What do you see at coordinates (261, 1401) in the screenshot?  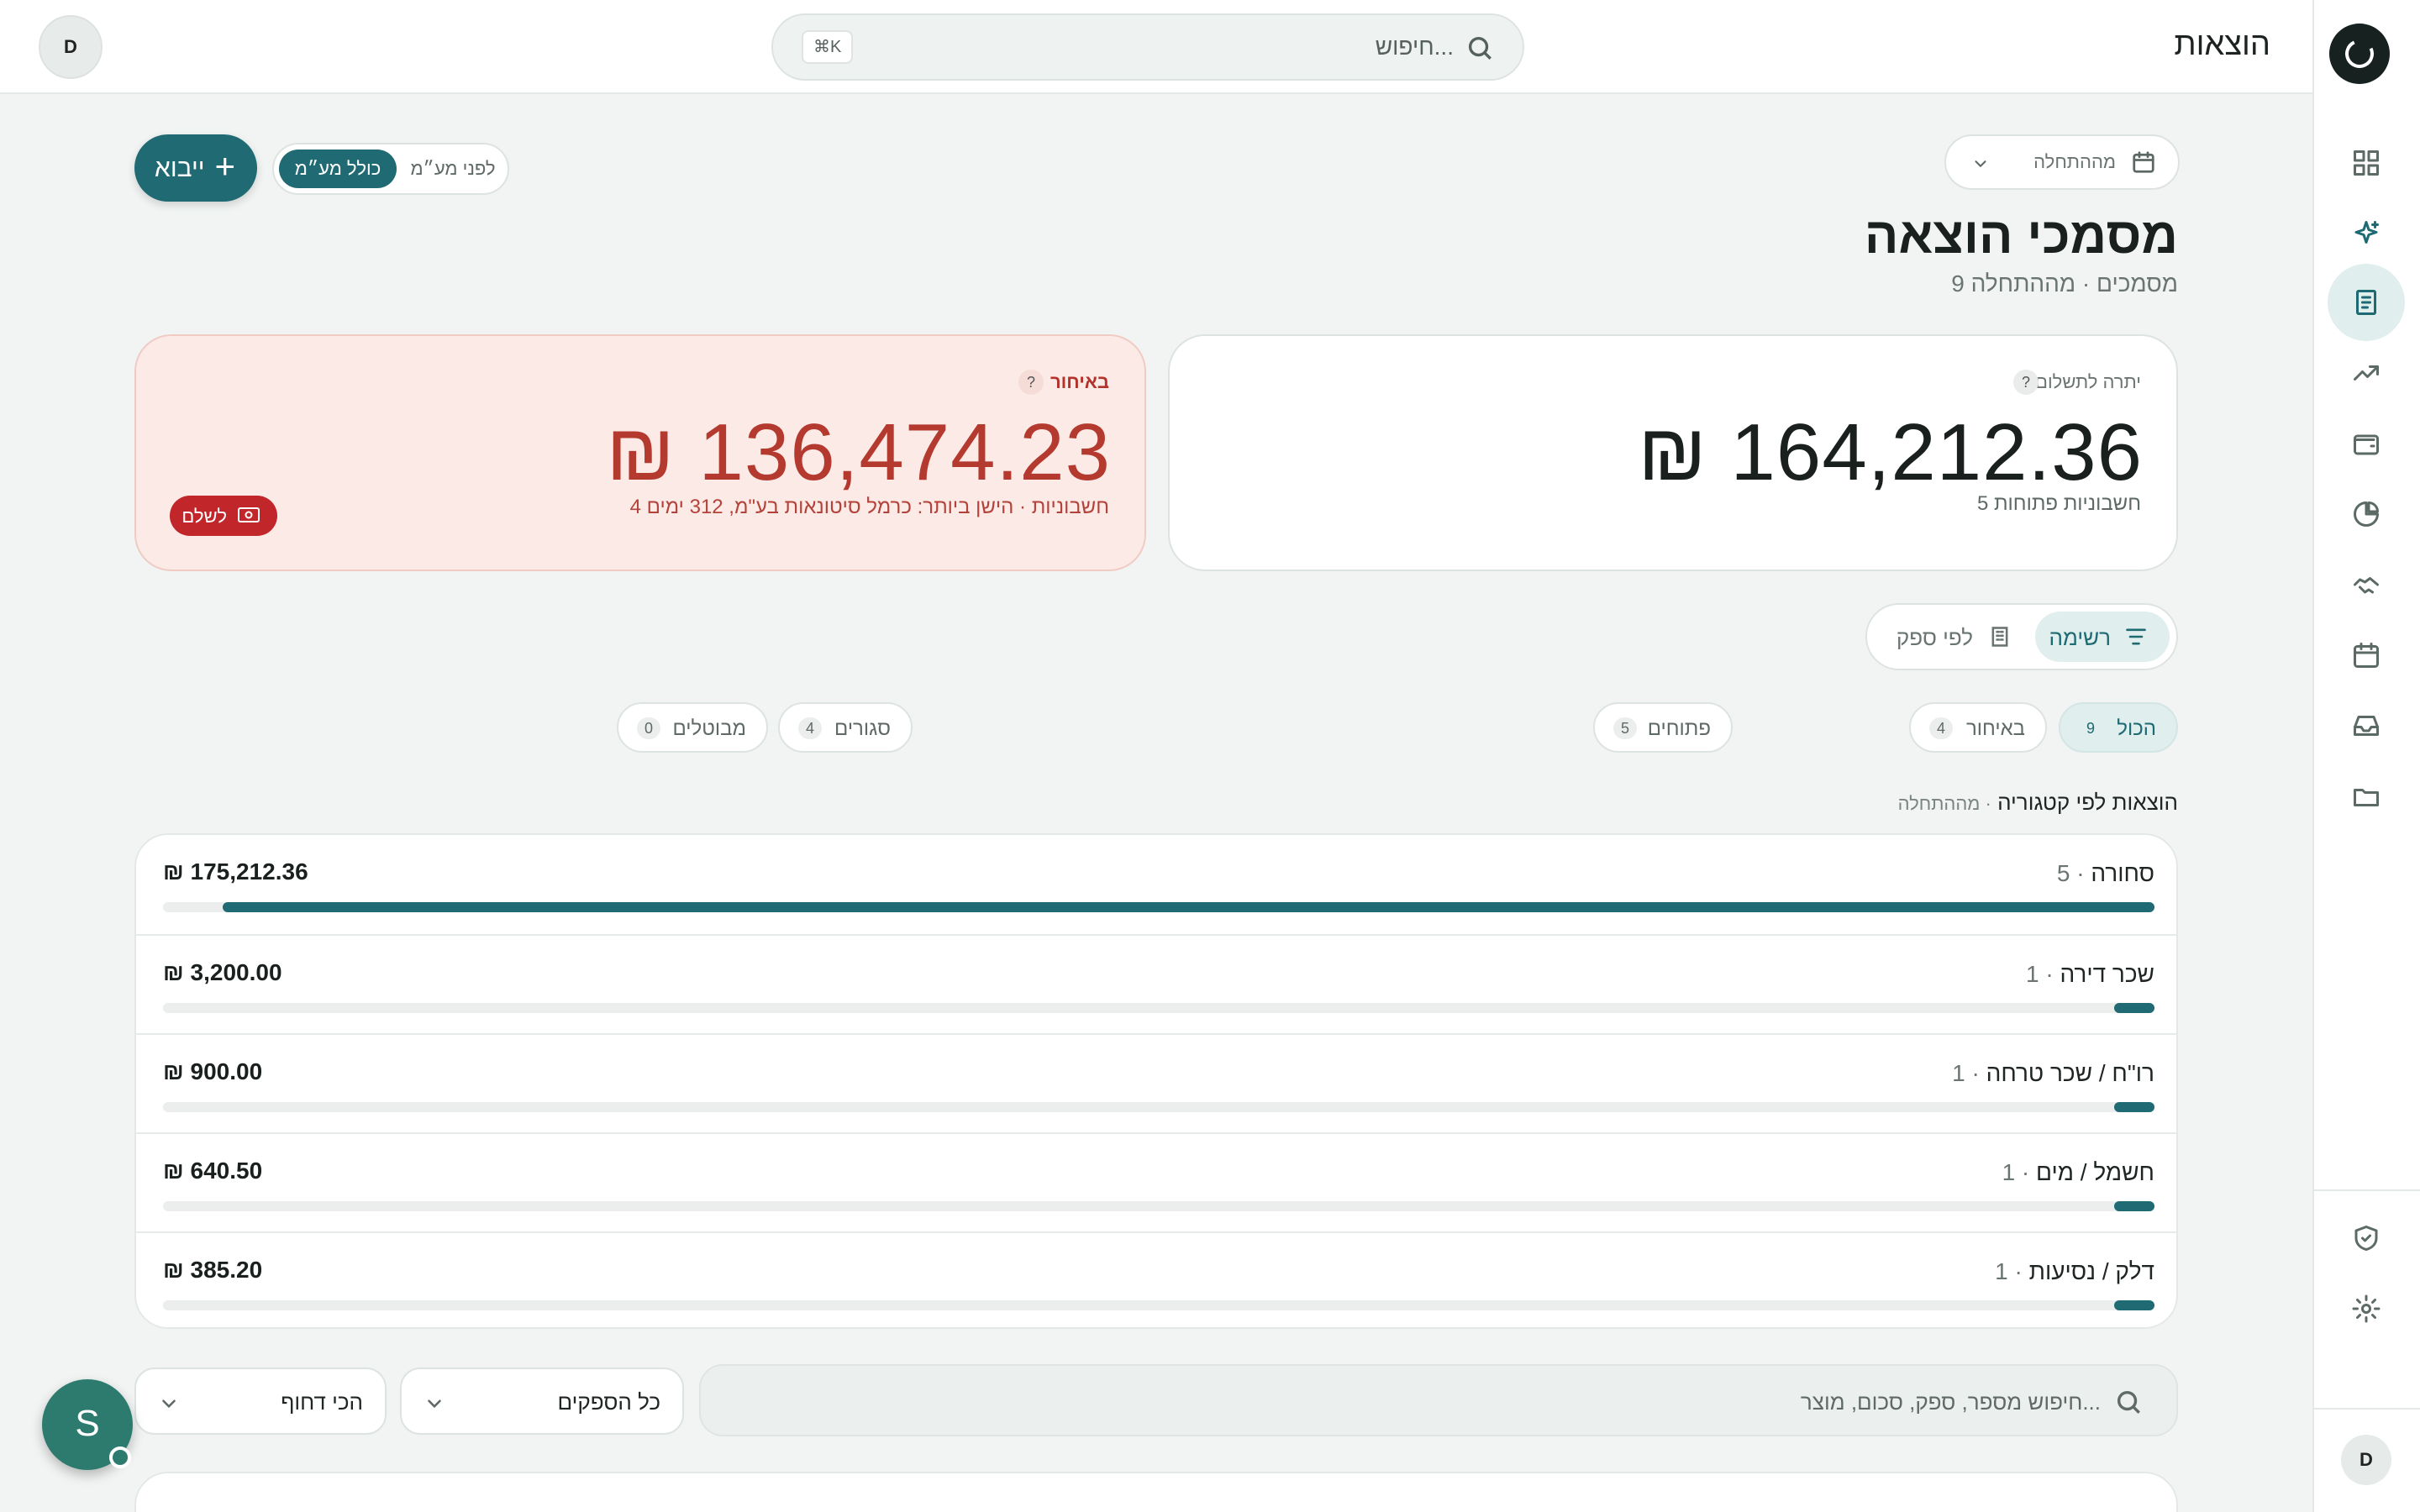 I see `sort-select: הכי דחוף` at bounding box center [261, 1401].